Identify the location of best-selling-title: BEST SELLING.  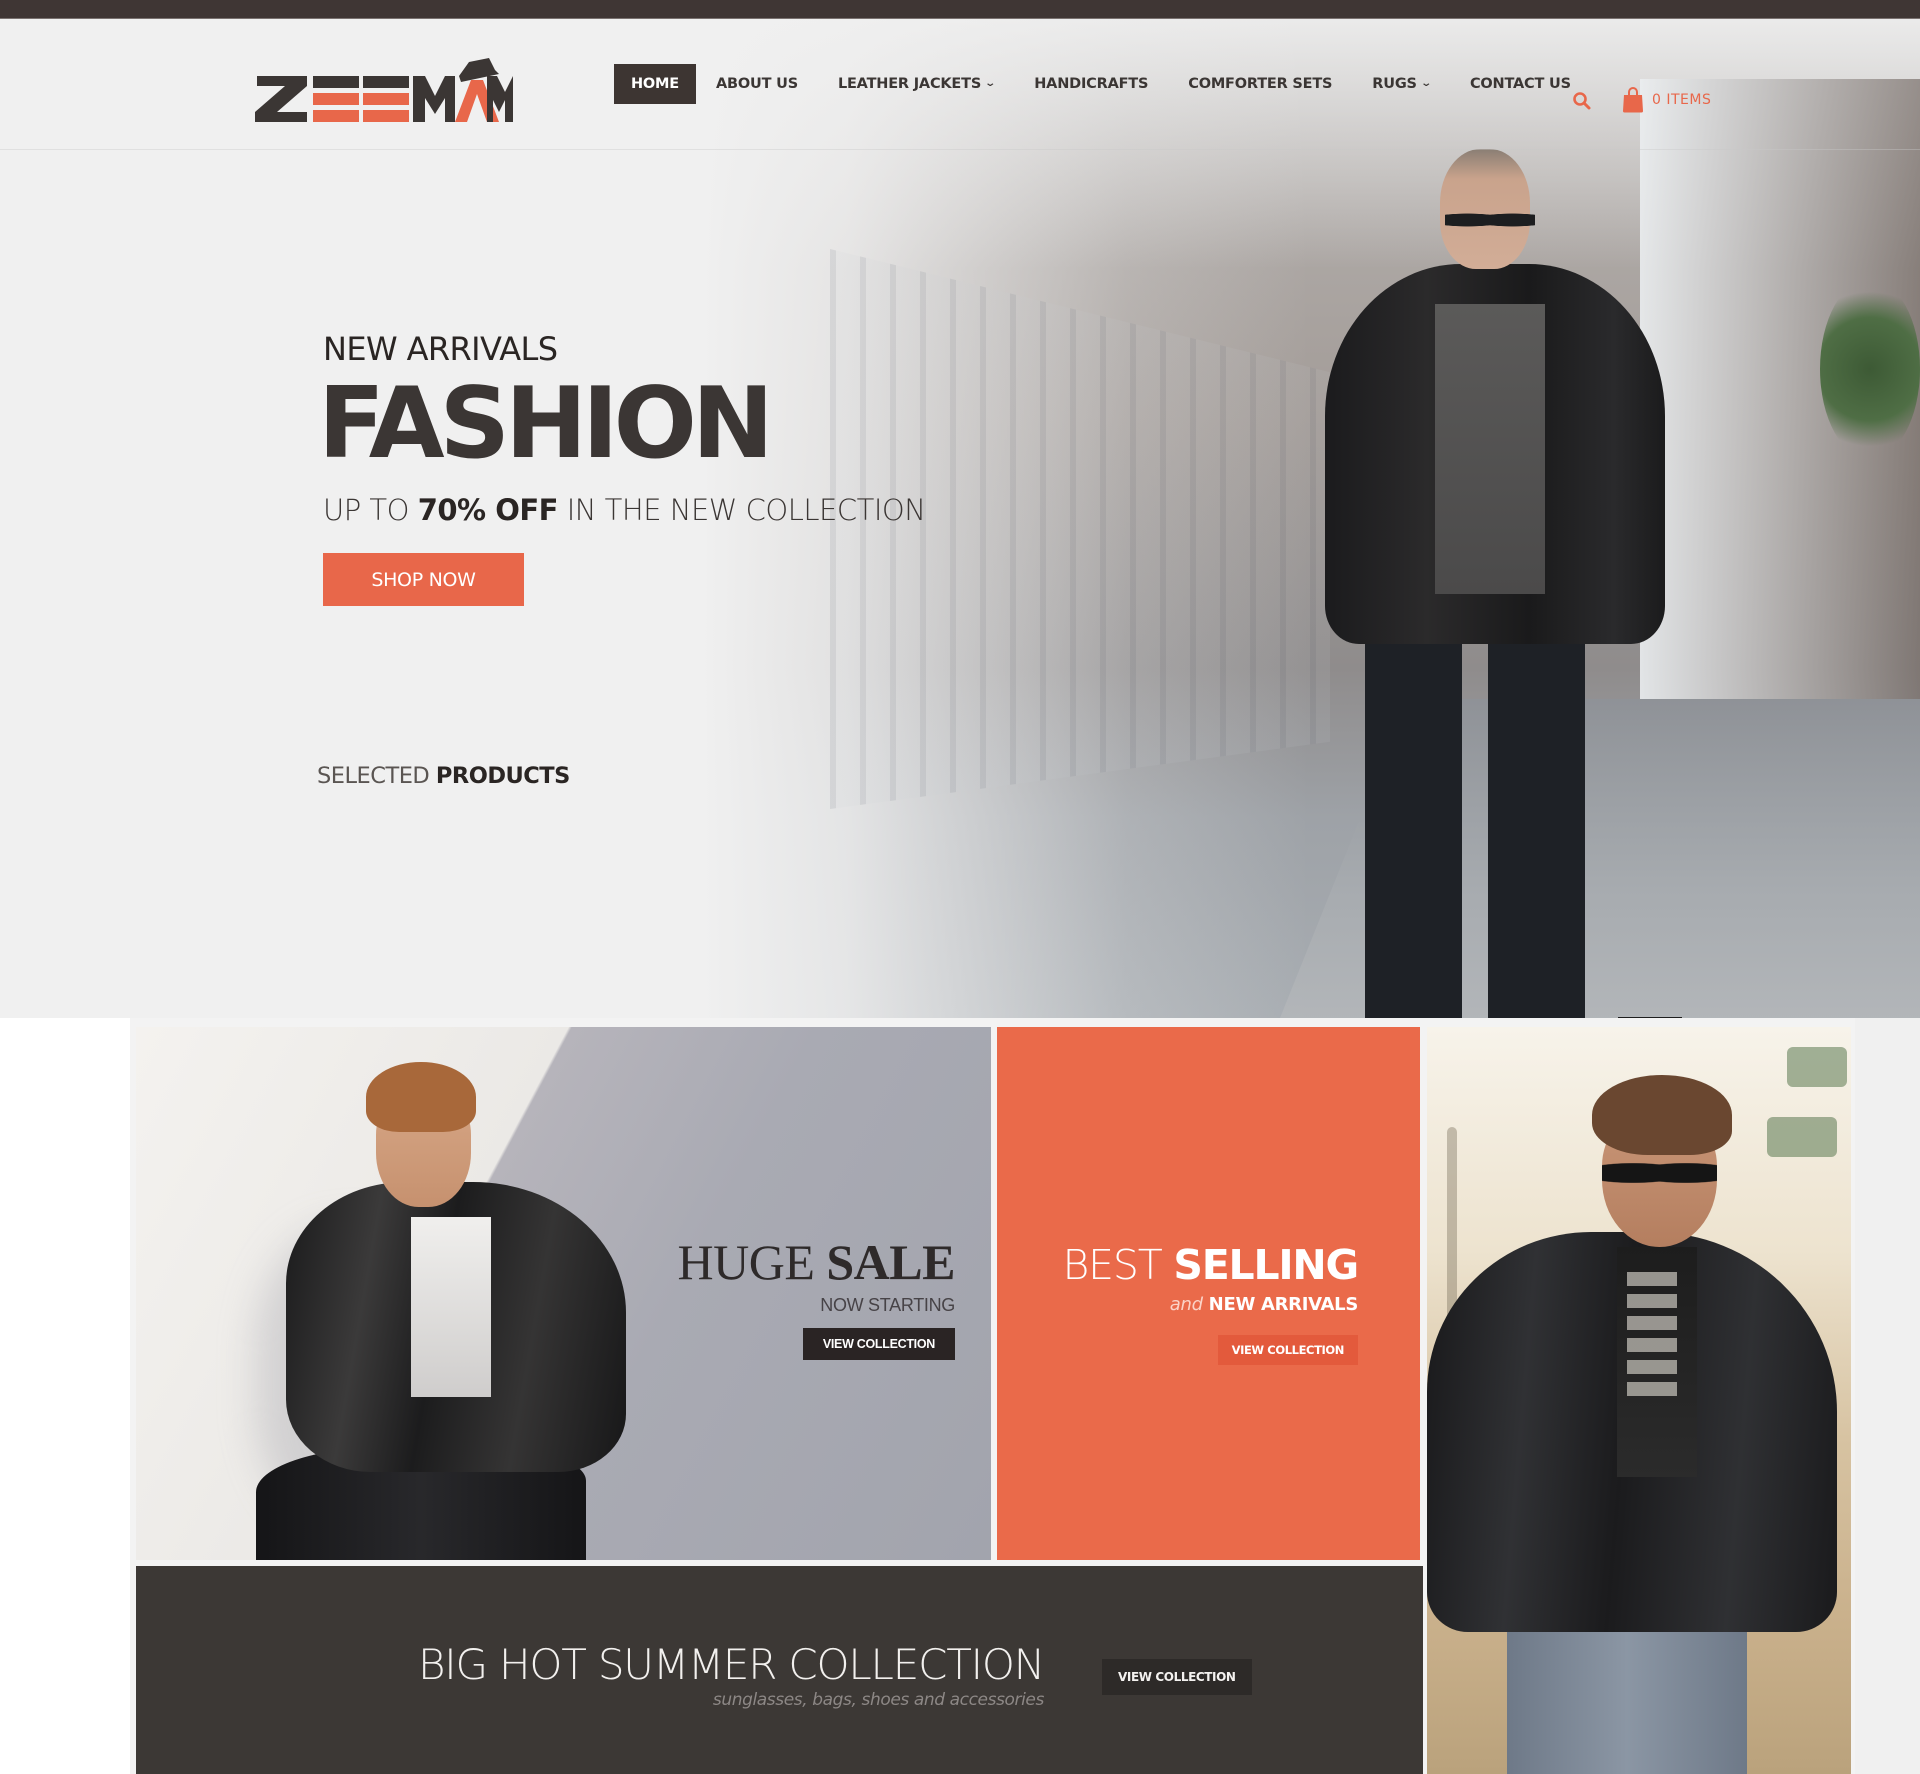
(1211, 1265).